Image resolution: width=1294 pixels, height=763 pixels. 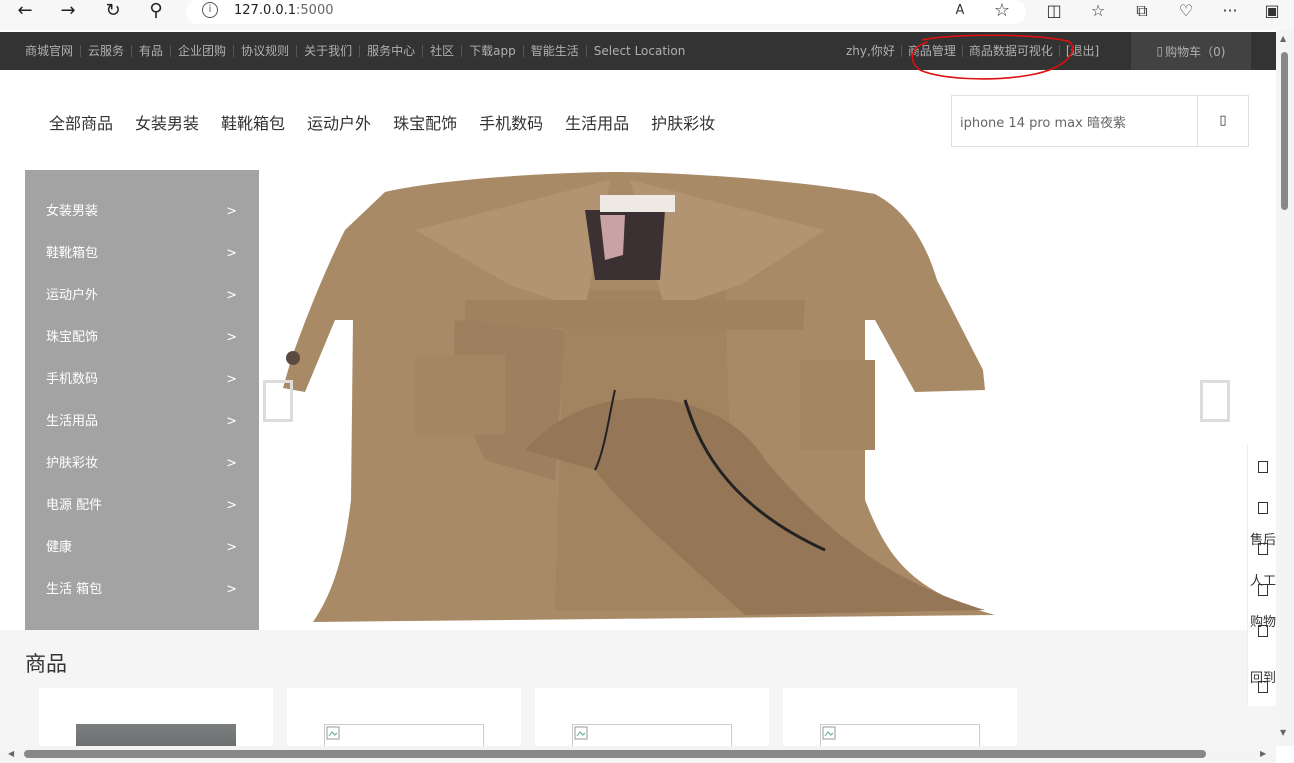 I want to click on scroll-down-icon: ▼, so click(x=1283, y=732).